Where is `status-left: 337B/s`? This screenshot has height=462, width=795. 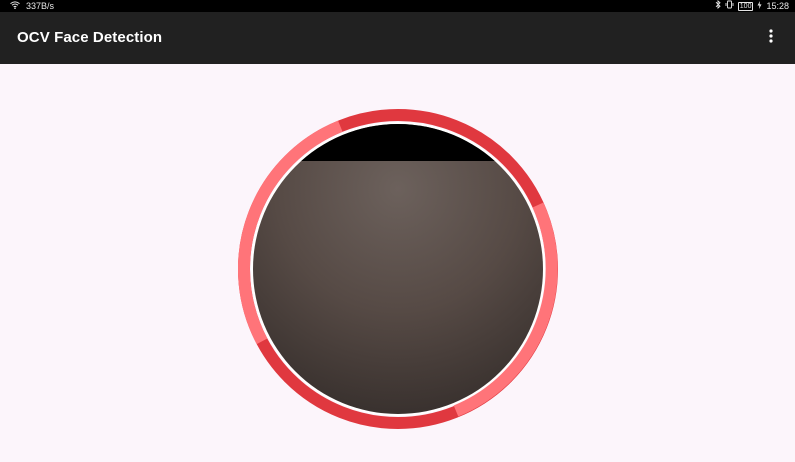
status-left: 337B/s is located at coordinates (32, 6).